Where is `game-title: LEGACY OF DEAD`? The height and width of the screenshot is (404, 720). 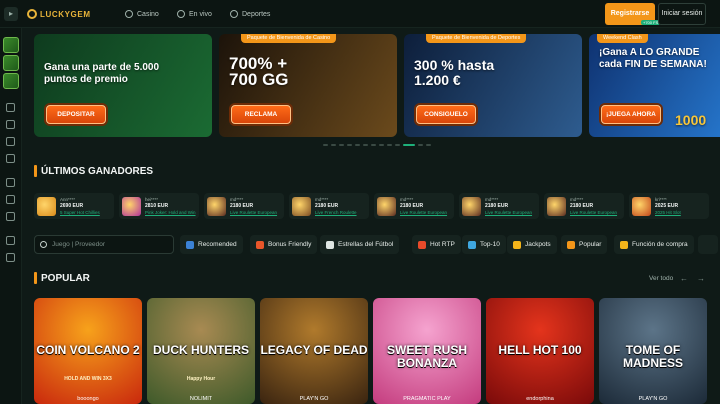 game-title: LEGACY OF DEAD is located at coordinates (314, 350).